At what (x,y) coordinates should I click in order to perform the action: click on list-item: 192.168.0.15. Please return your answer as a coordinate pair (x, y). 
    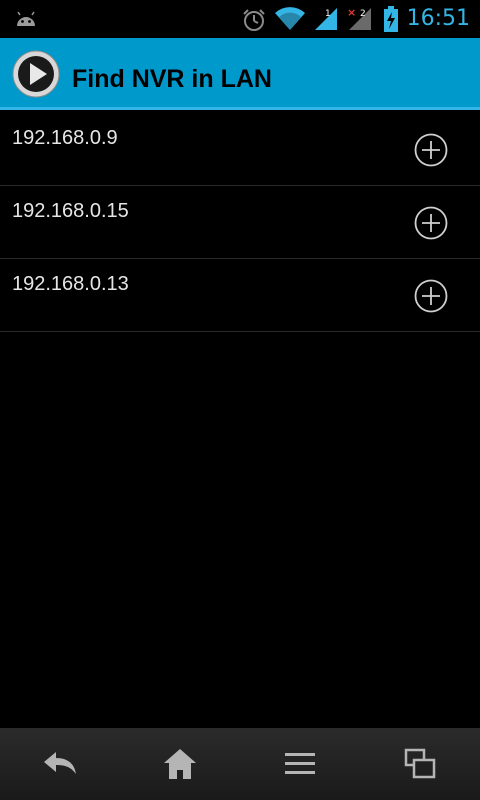
    Looking at the image, I should click on (240, 222).